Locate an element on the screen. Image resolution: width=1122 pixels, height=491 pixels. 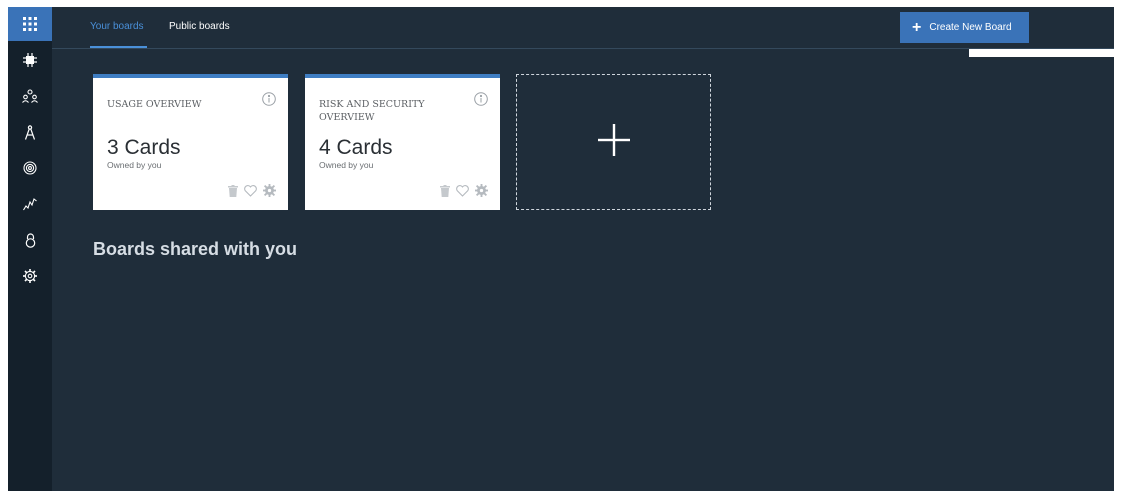
add-plus-icon is located at coordinates (613, 142).